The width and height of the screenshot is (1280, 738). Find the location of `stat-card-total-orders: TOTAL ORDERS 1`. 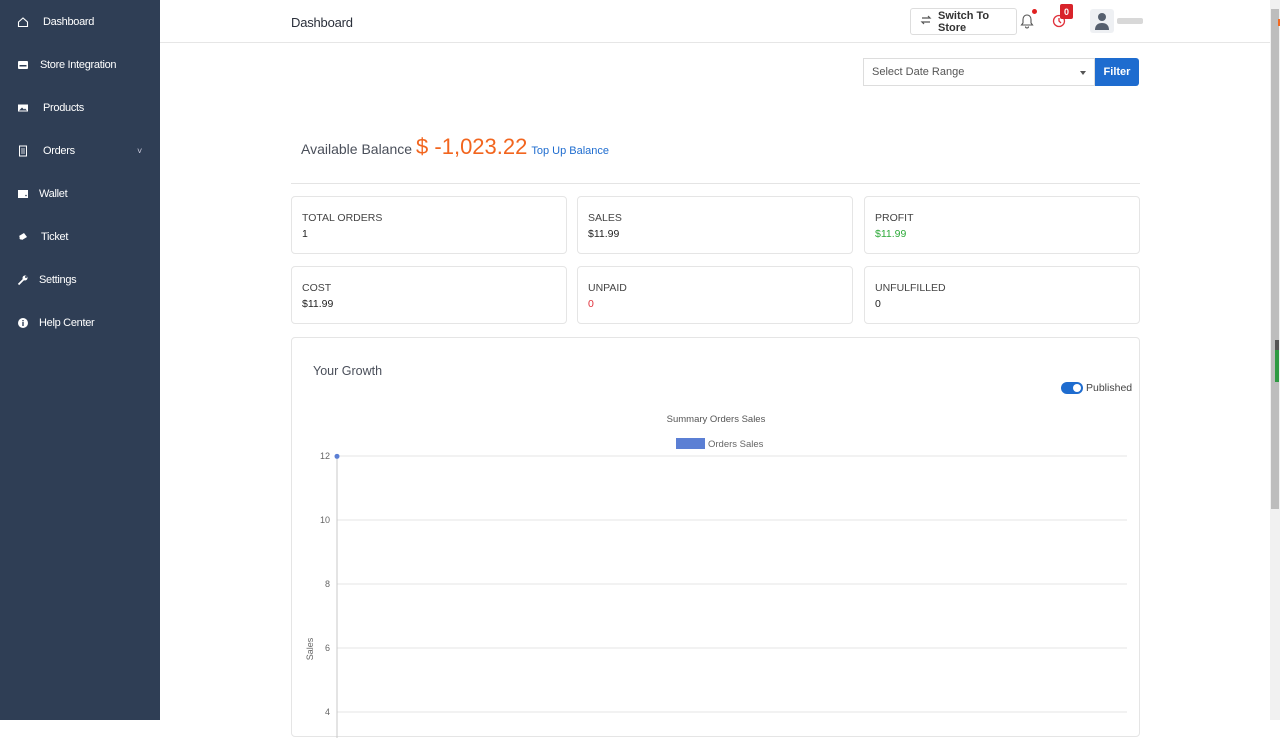

stat-card-total-orders: TOTAL ORDERS 1 is located at coordinates (429, 225).